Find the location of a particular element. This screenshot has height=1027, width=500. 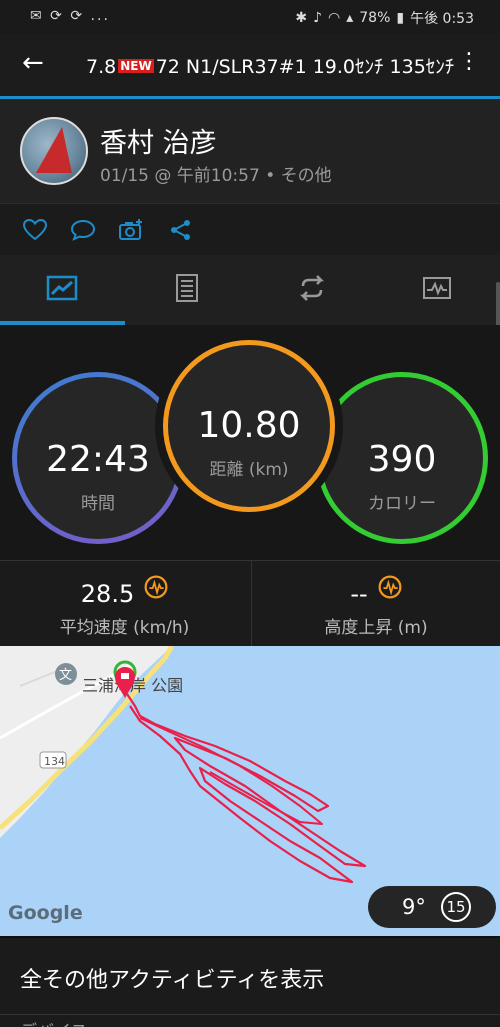

battery-percent: 78% is located at coordinates (375, 18).